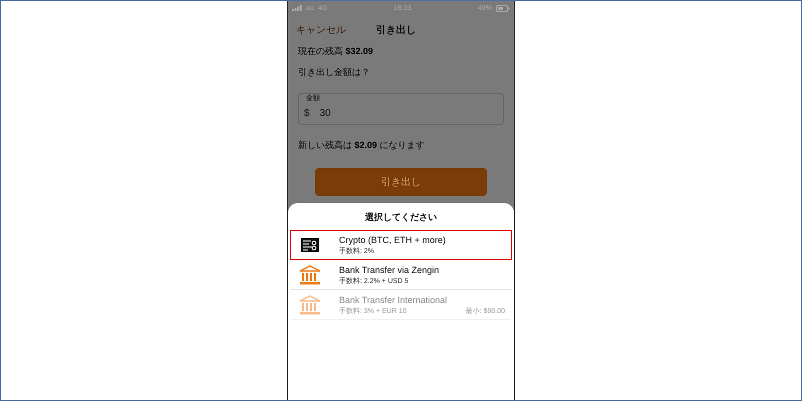 This screenshot has height=401, width=802. What do you see at coordinates (362, 145) in the screenshot?
I see `new-balance-text: 新しい残高は $2.09 になります` at bounding box center [362, 145].